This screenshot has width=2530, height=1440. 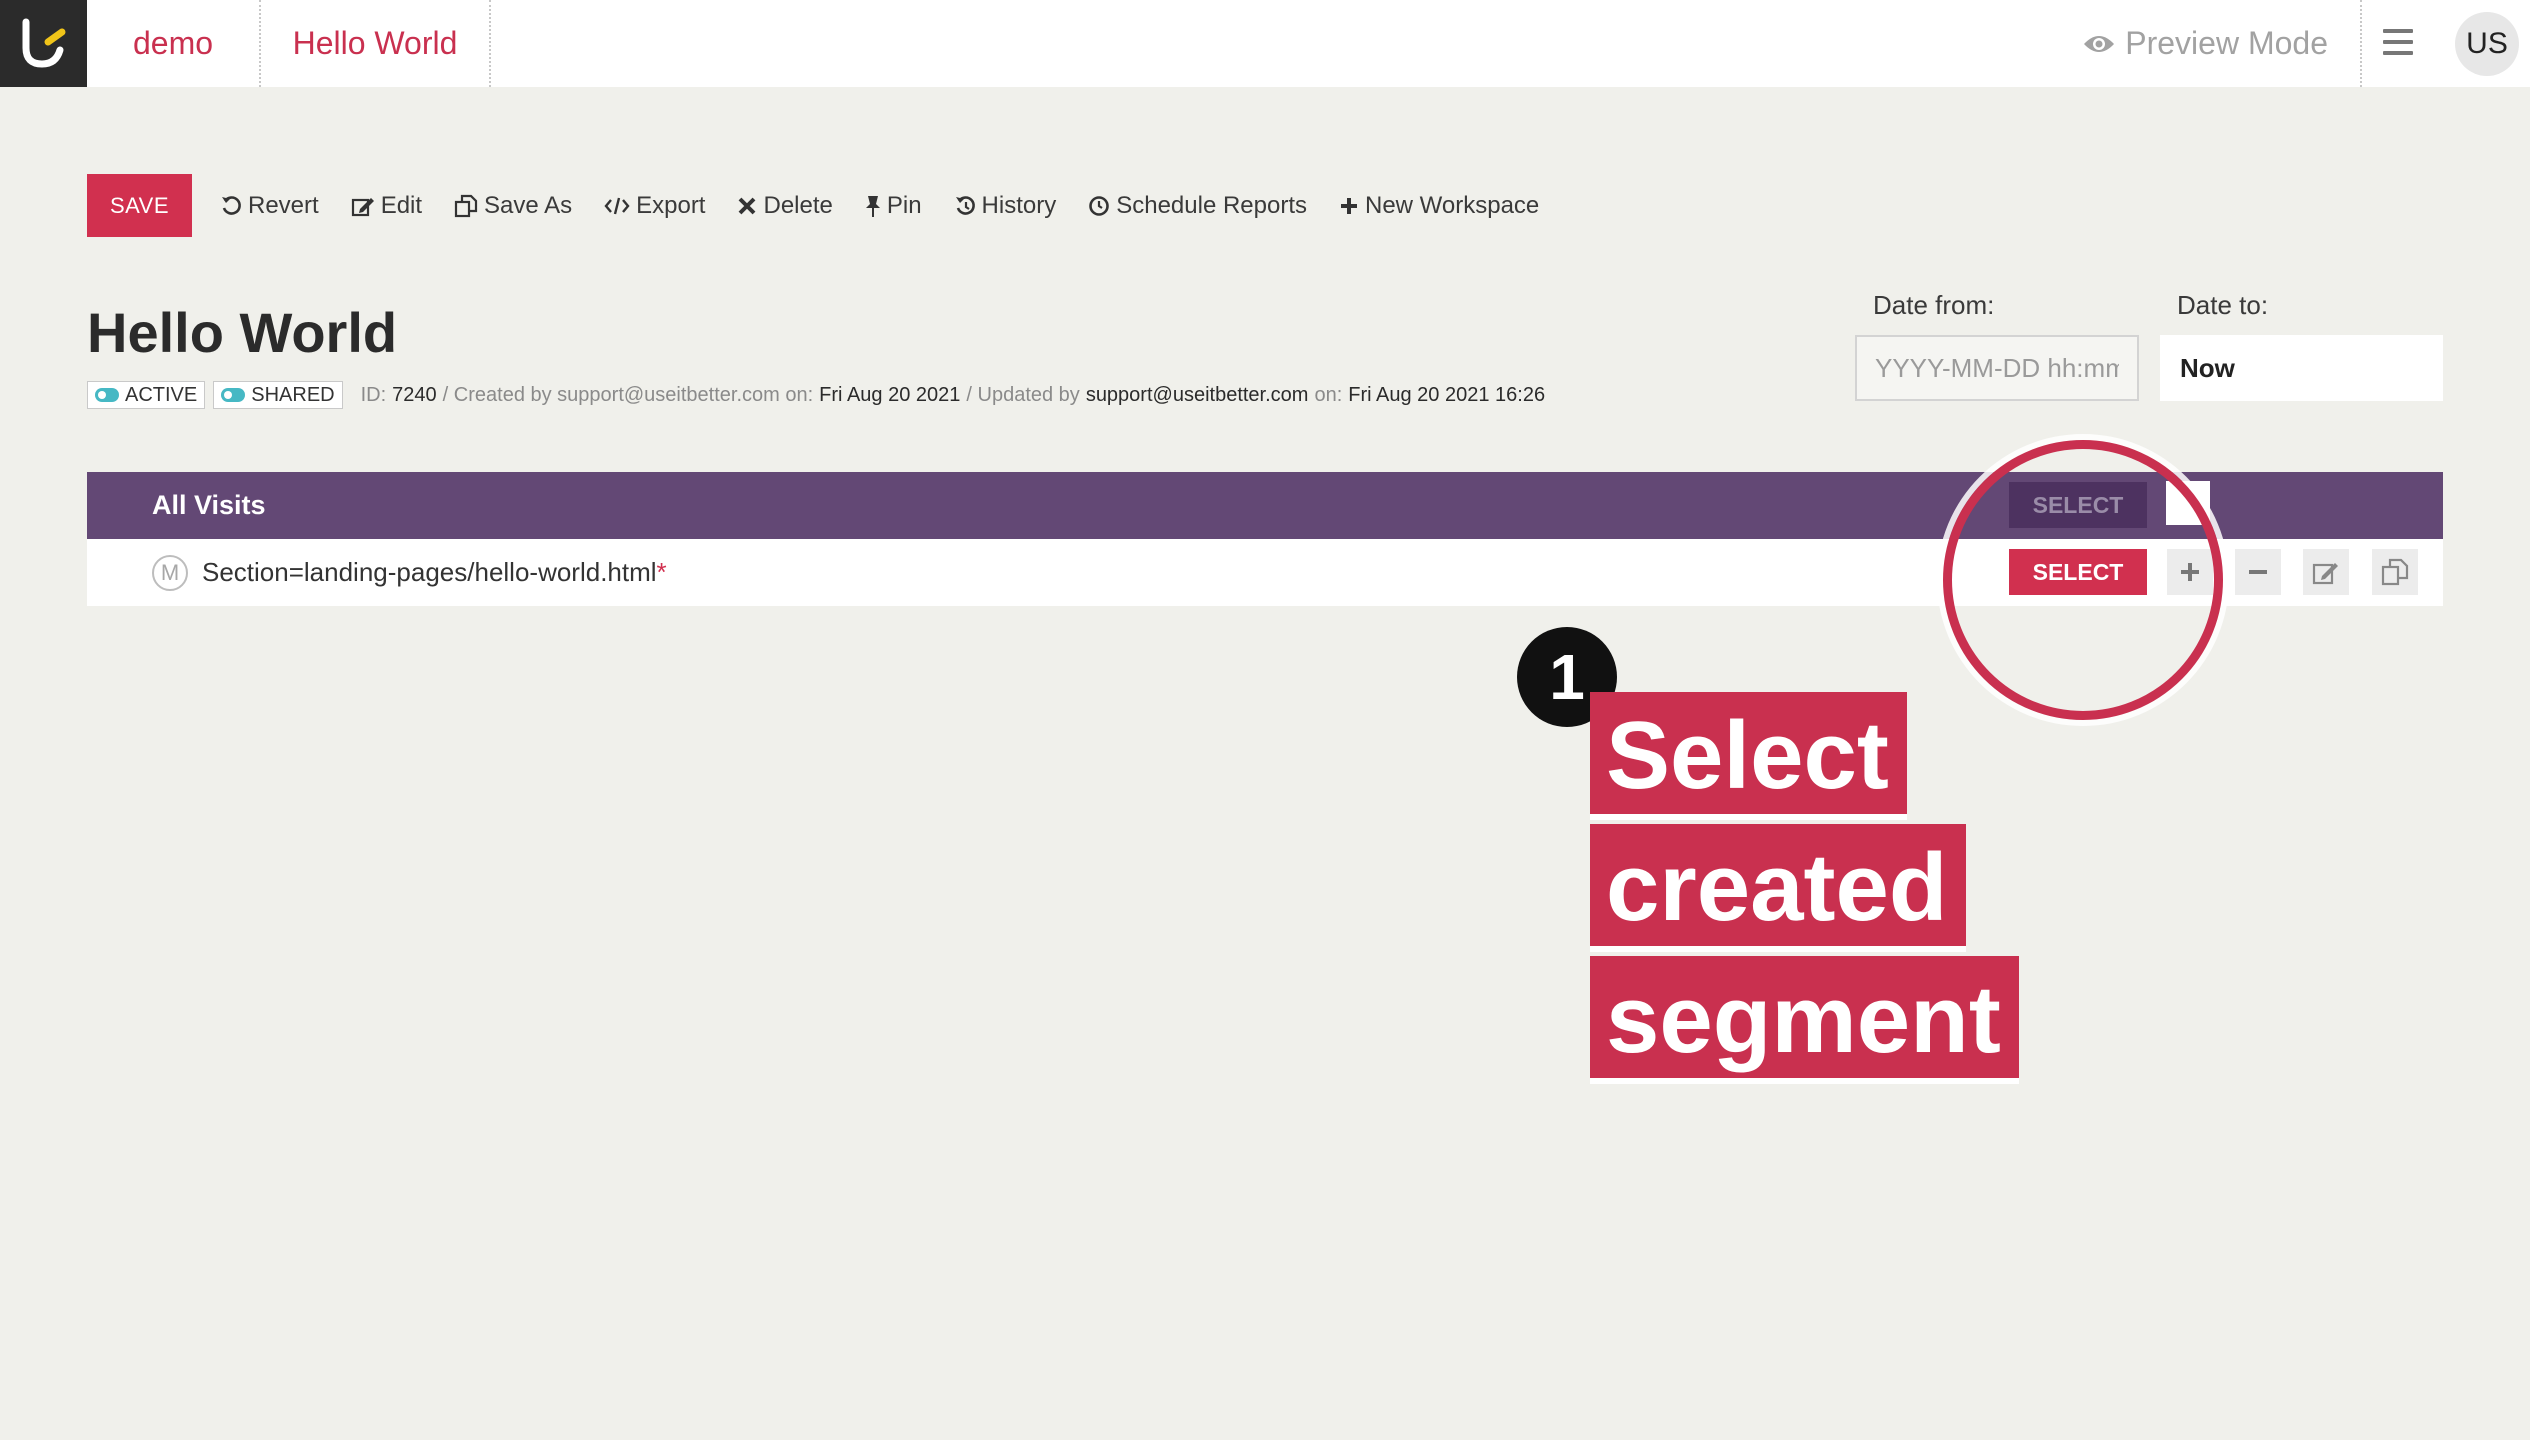 What do you see at coordinates (1328, 394) in the screenshot?
I see `on-label: on:` at bounding box center [1328, 394].